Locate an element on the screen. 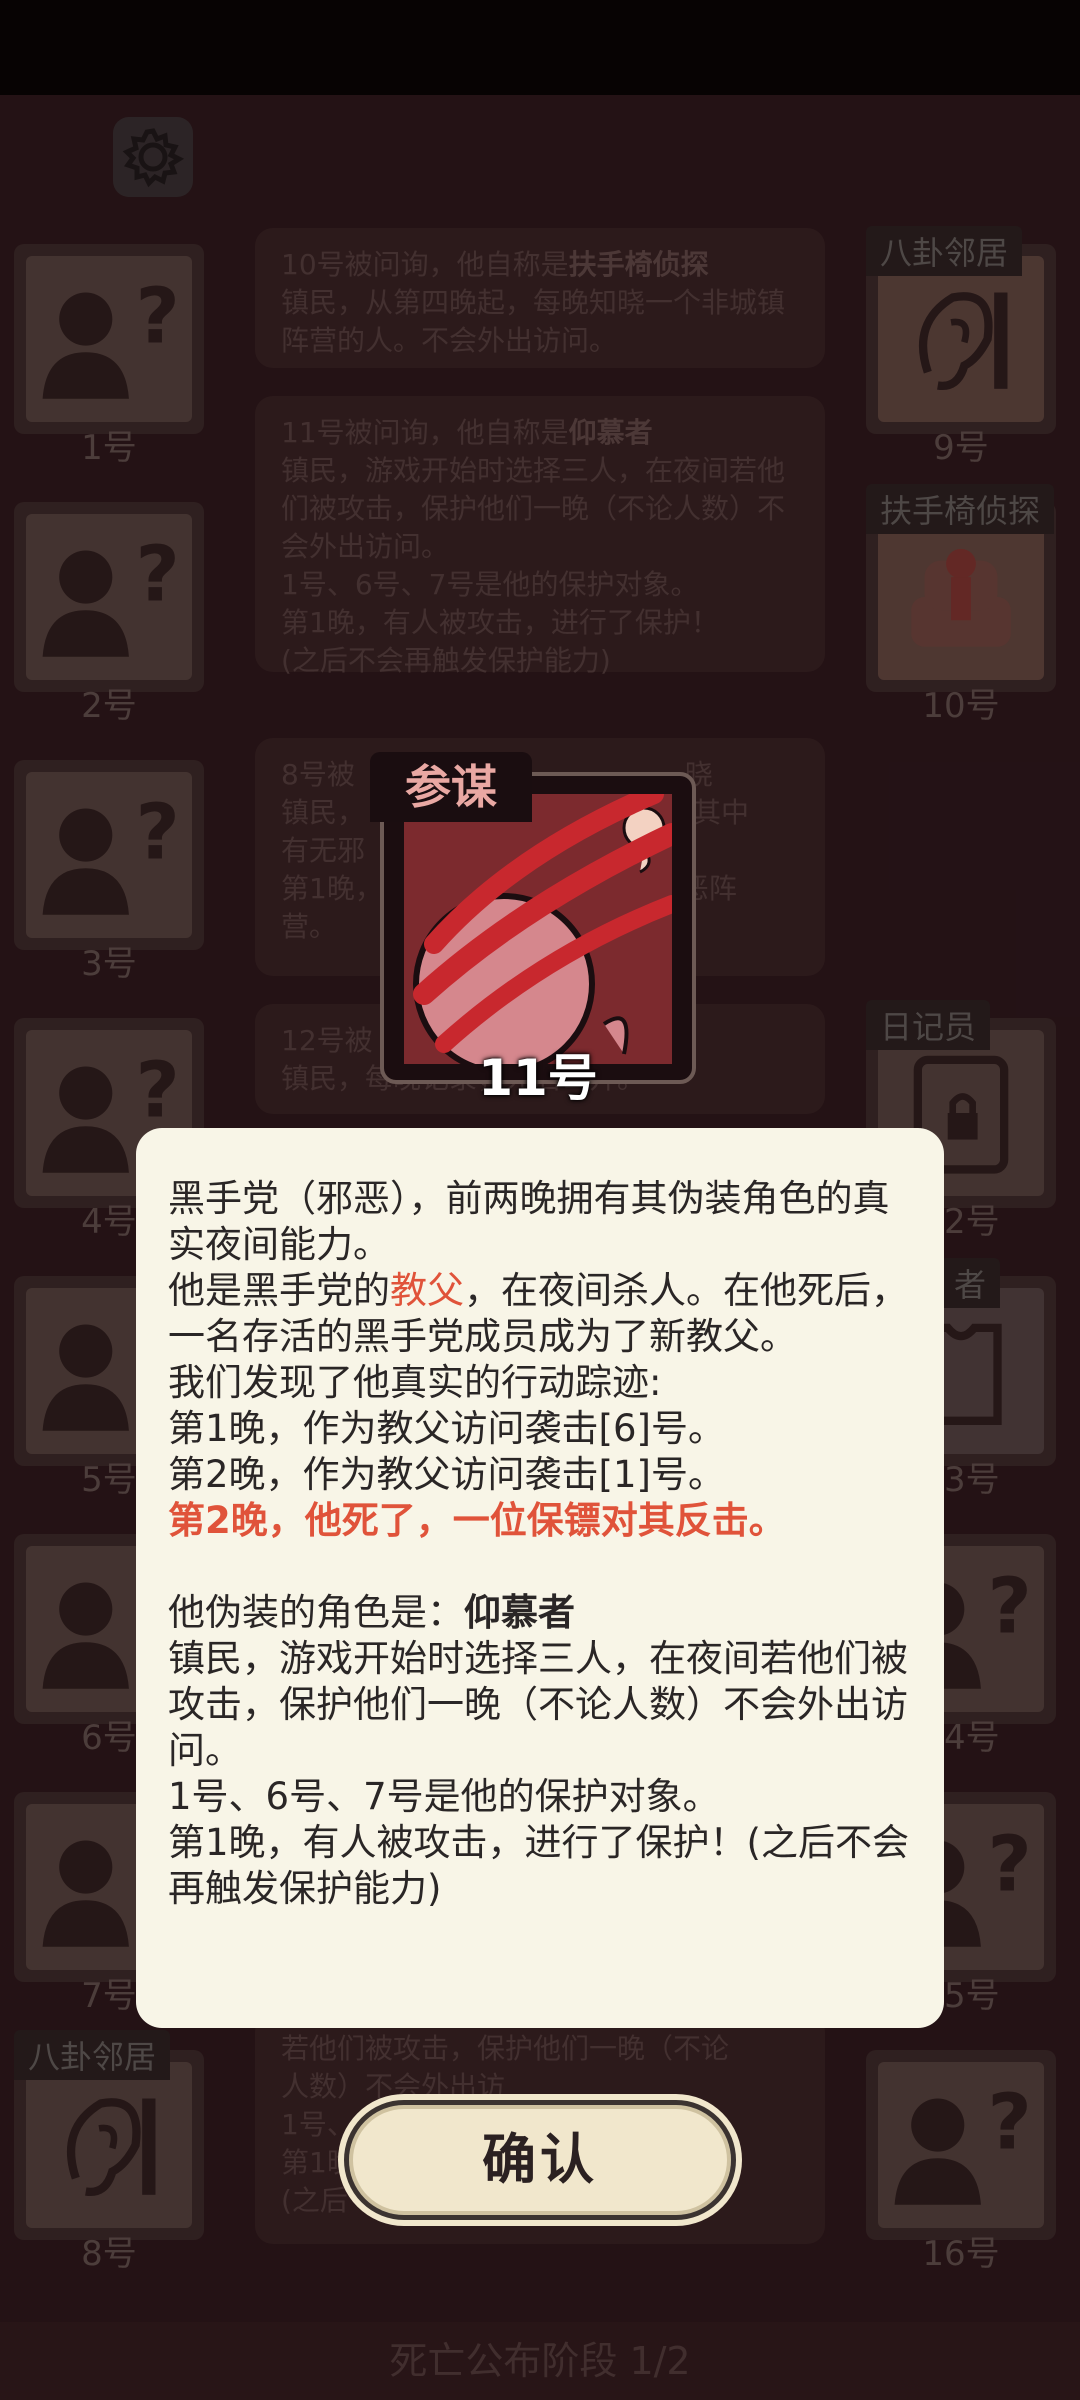 This screenshot has height=2400, width=1080. dialog-role-highlight: 教父 is located at coordinates (427, 1290).